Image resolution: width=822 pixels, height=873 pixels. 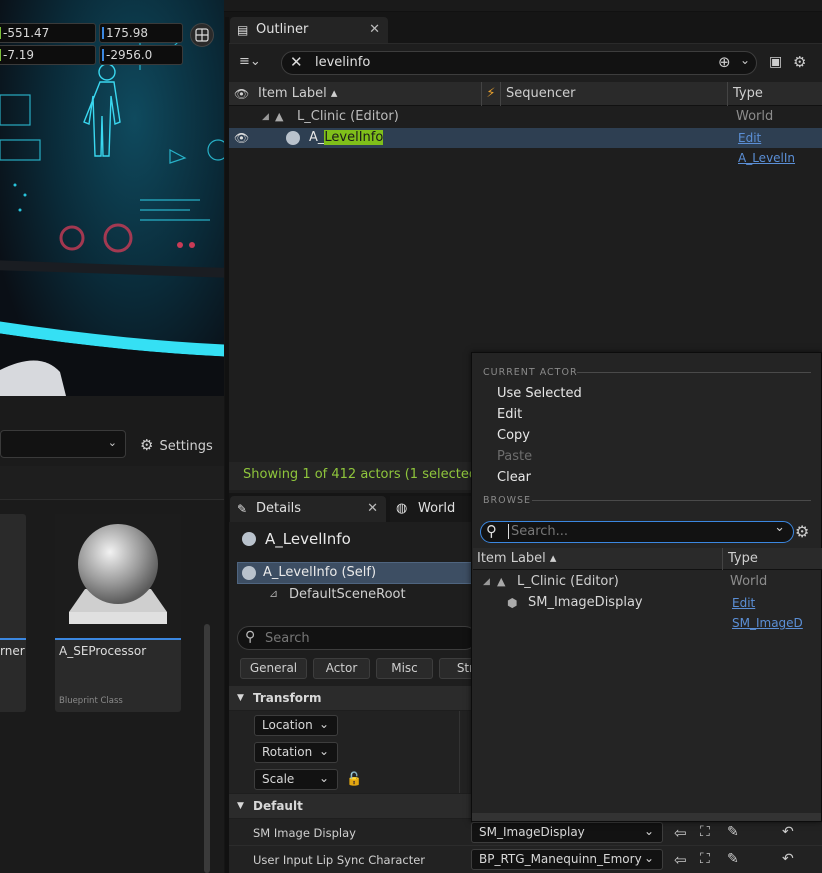 What do you see at coordinates (357, 596) in the screenshot?
I see `component-row-root: ⊿ DefaultSceneRoot` at bounding box center [357, 596].